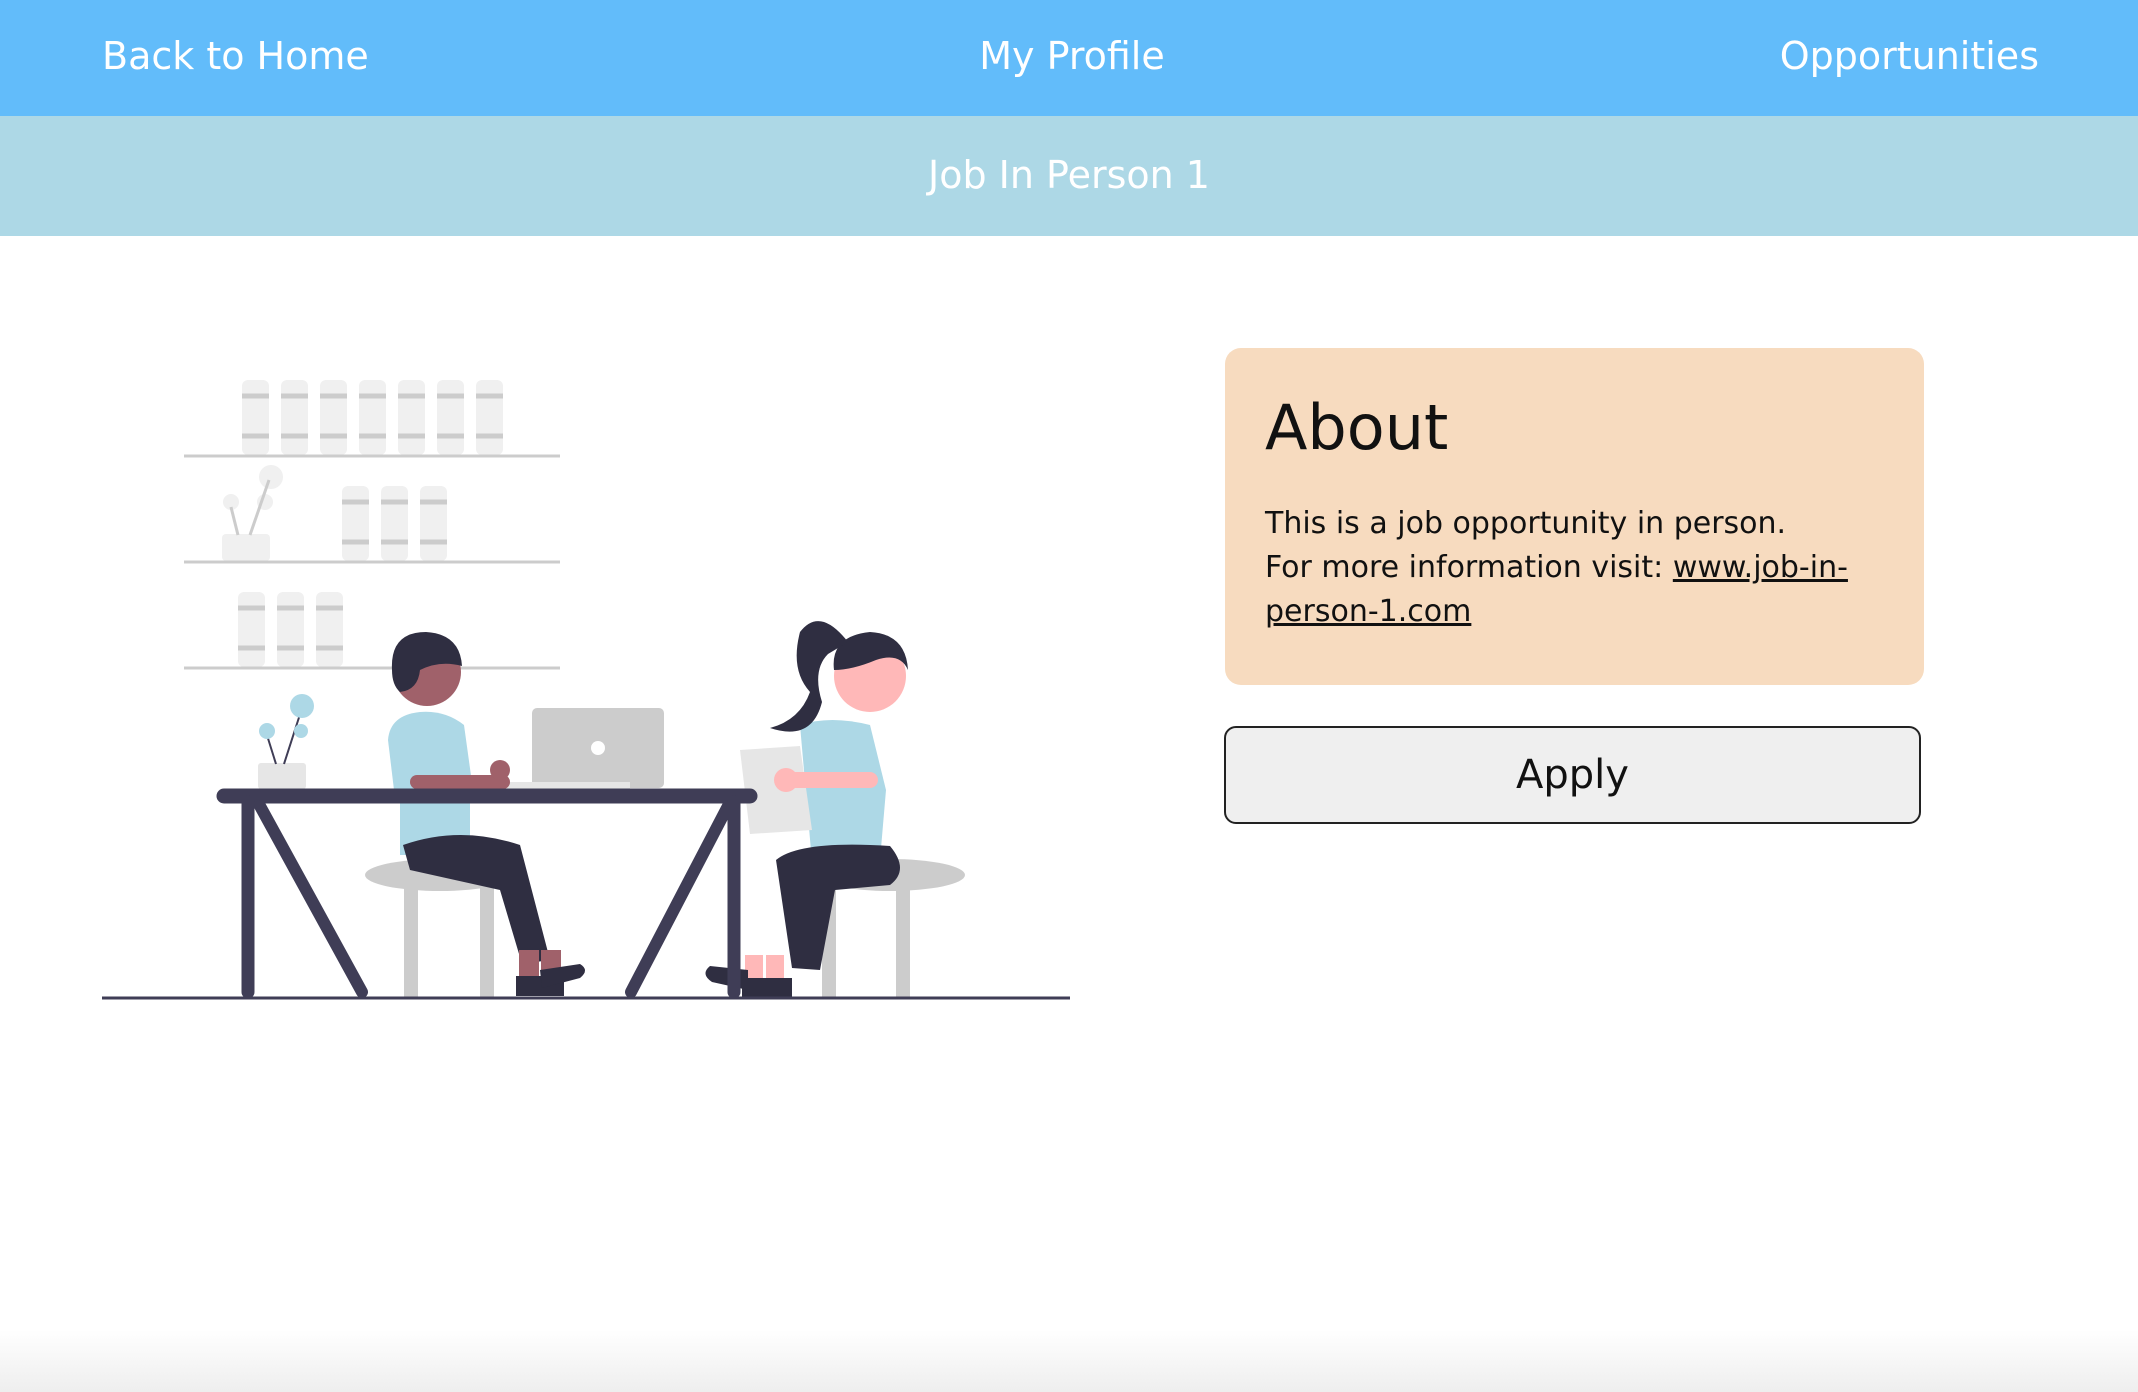  What do you see at coordinates (1909, 58) in the screenshot?
I see `nav-opportunities-link: Opportunities` at bounding box center [1909, 58].